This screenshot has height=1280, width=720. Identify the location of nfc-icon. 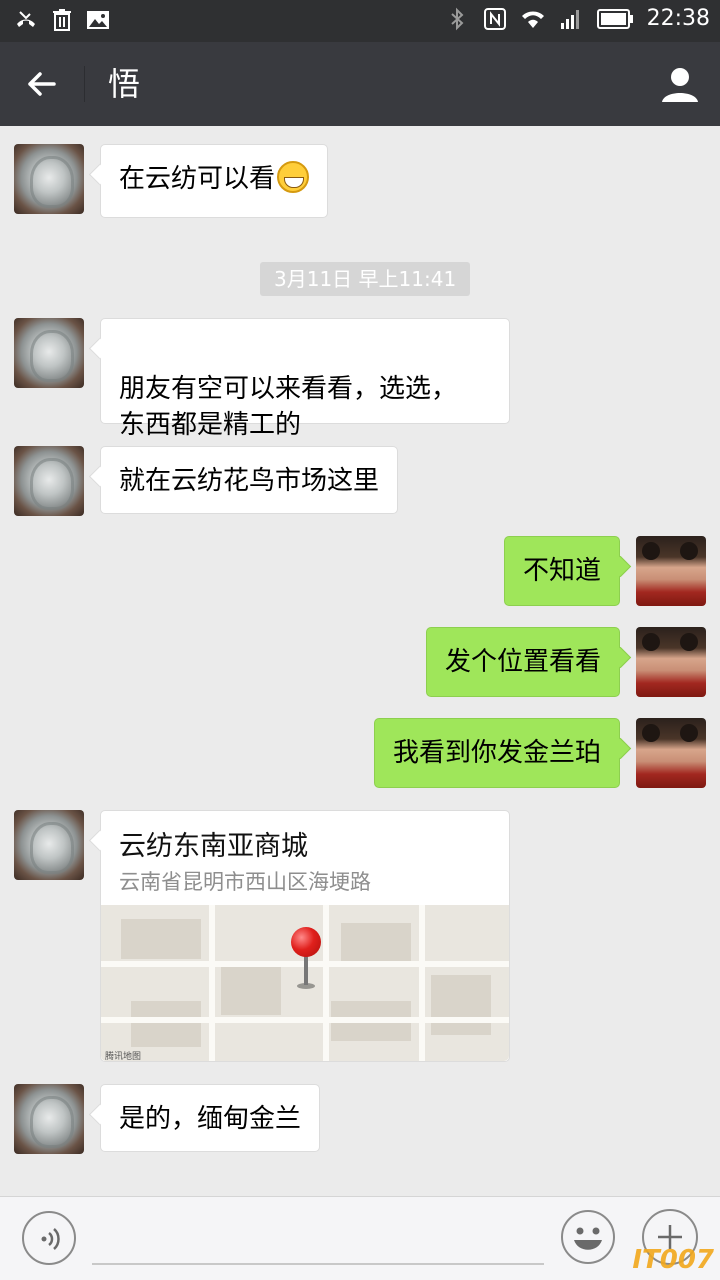
(494, 18).